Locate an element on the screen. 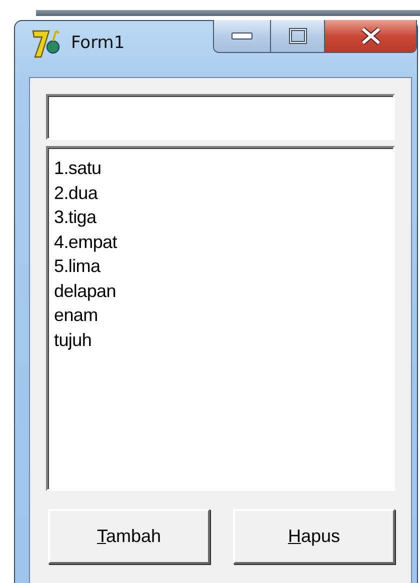  list-item: enam is located at coordinates (220, 315).